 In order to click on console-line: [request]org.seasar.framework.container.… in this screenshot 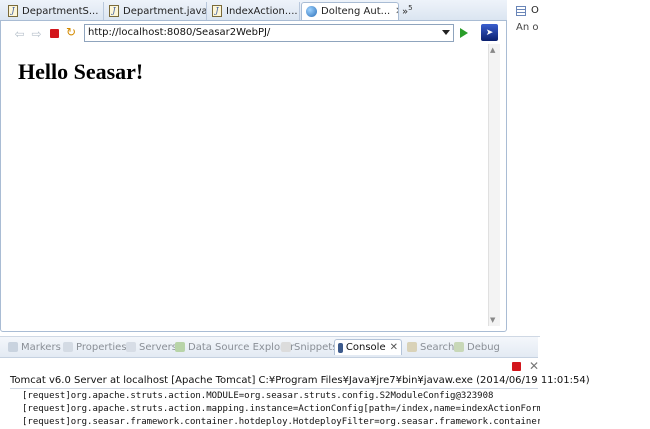, I will do `click(281, 422)`.